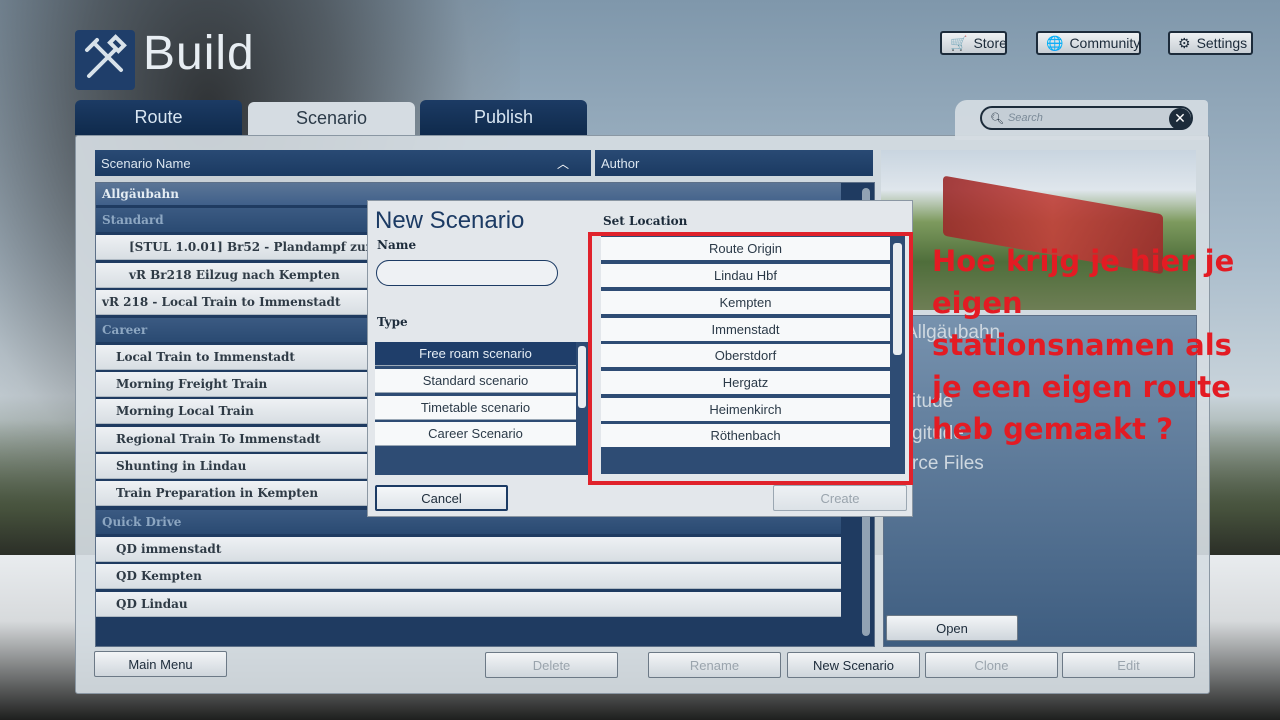 The height and width of the screenshot is (720, 1280). I want to click on set-location-label: Set Location, so click(645, 221).